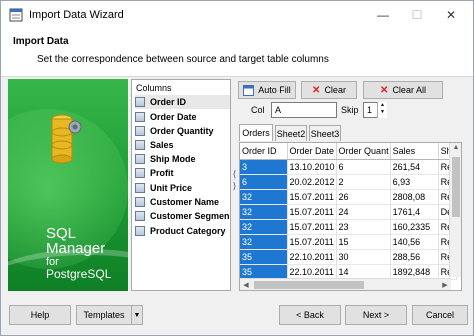  What do you see at coordinates (414, 242) in the screenshot?
I see `table-cell: 140,56` at bounding box center [414, 242].